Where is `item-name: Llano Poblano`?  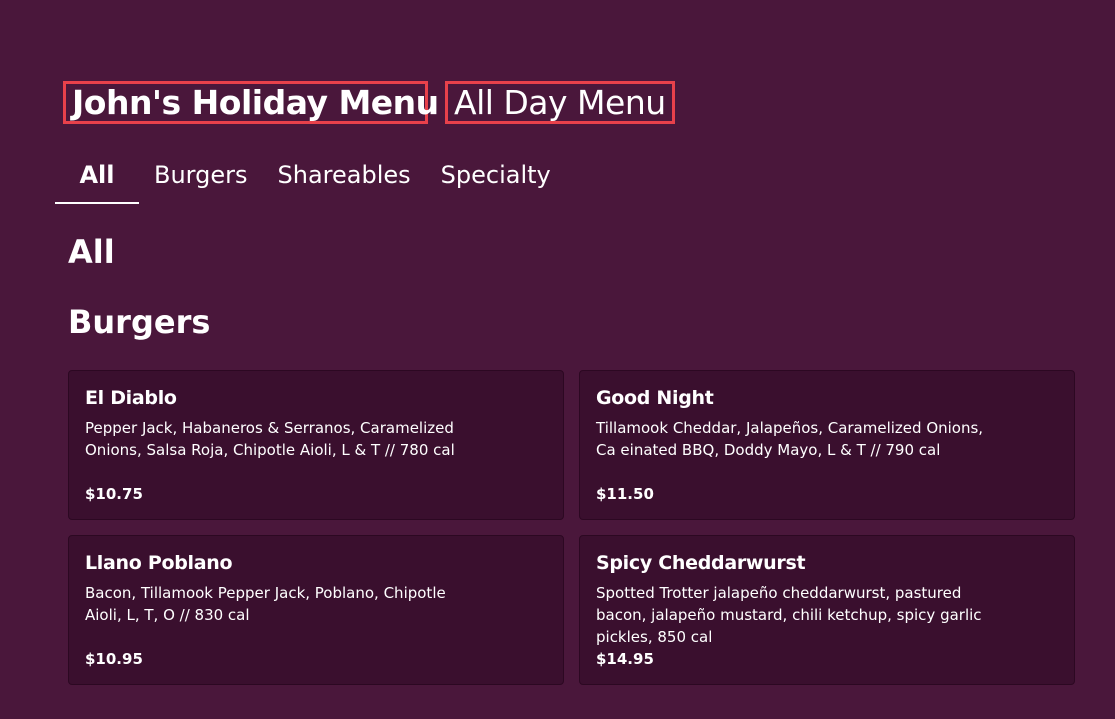
item-name: Llano Poblano is located at coordinates (159, 563).